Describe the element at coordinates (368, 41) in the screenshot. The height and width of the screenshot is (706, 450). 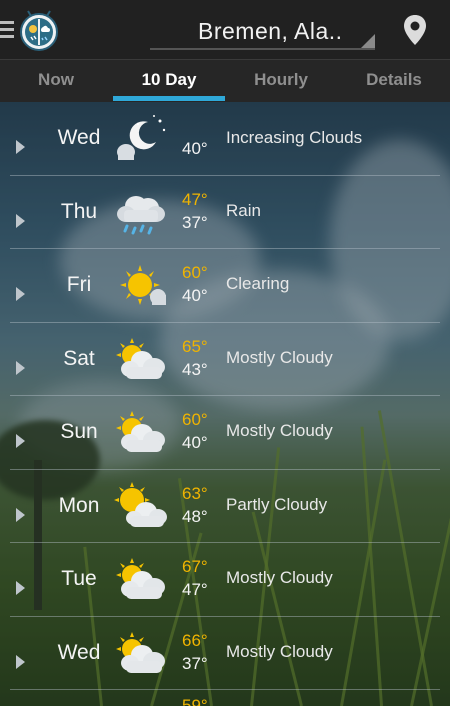
I see `dropdown-triangle-icon` at that location.